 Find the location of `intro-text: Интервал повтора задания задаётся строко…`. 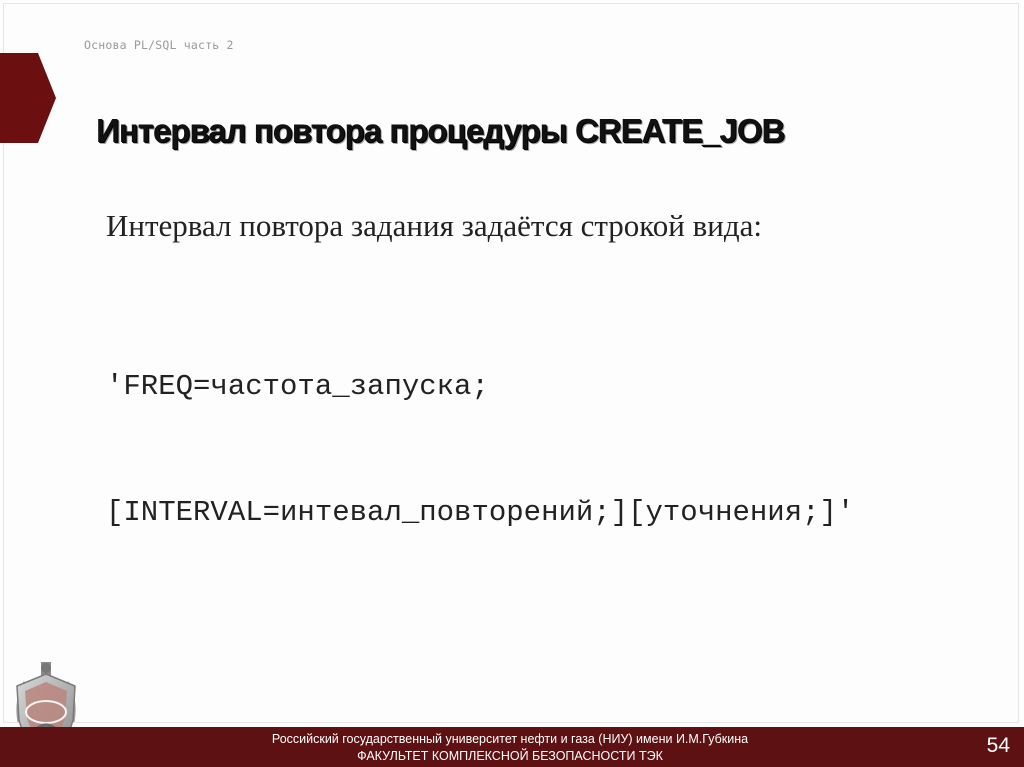

intro-text: Интервал повтора задания задаётся строко… is located at coordinates (434, 225).